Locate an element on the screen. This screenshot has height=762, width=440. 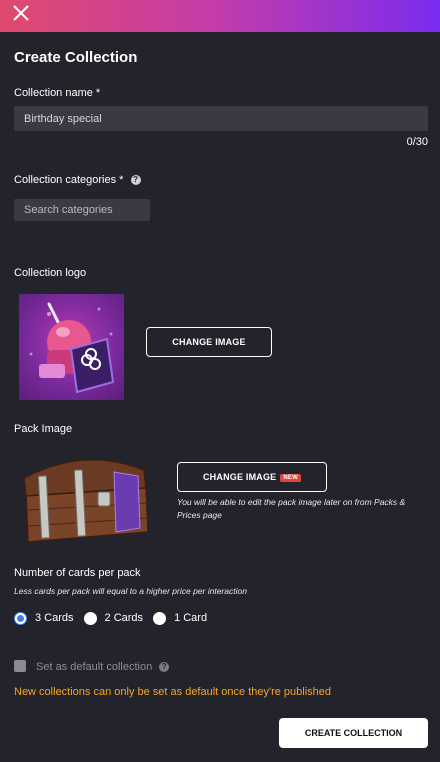
radio-option-1-card: 1 Card is located at coordinates (180, 618).